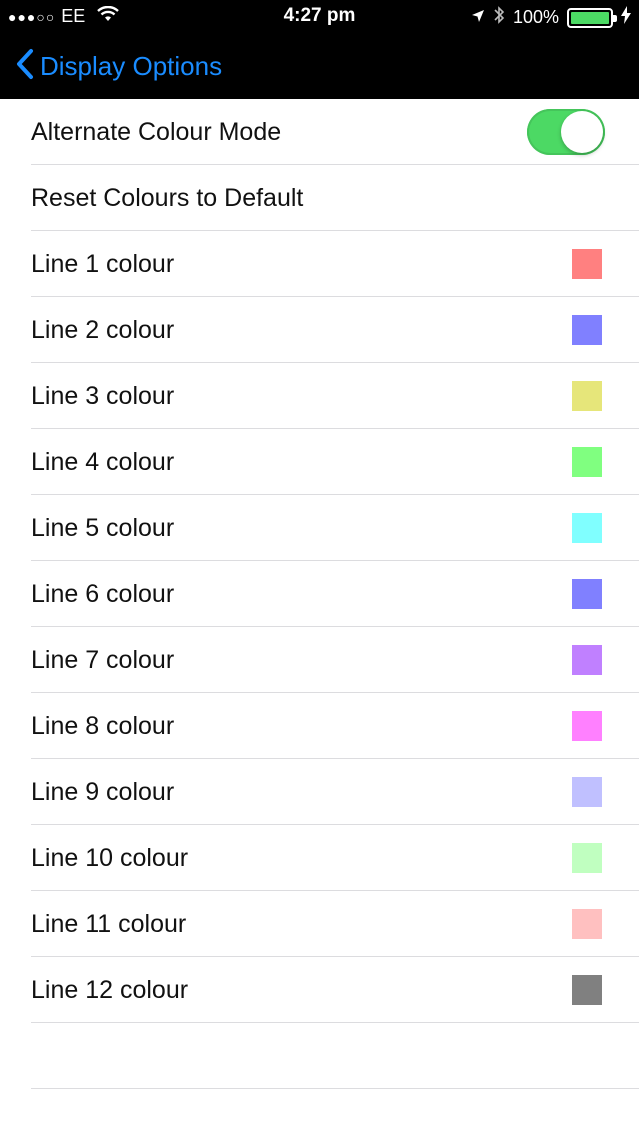 The image size is (639, 1136). I want to click on toggle-knob, so click(582, 132).